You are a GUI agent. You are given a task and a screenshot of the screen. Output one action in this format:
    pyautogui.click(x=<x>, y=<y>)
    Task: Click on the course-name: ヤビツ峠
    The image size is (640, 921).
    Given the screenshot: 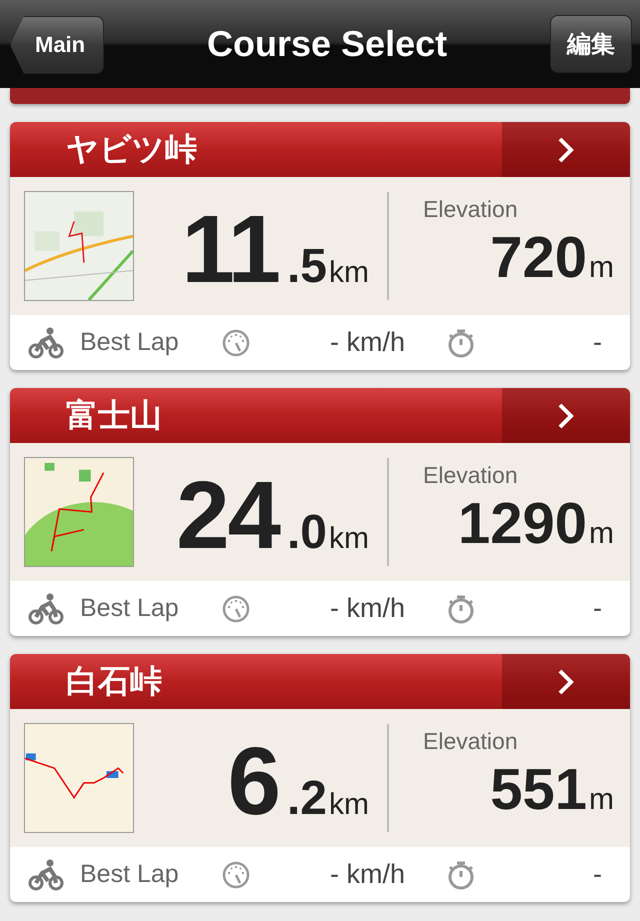 What is the action you would take?
    pyautogui.click(x=131, y=149)
    